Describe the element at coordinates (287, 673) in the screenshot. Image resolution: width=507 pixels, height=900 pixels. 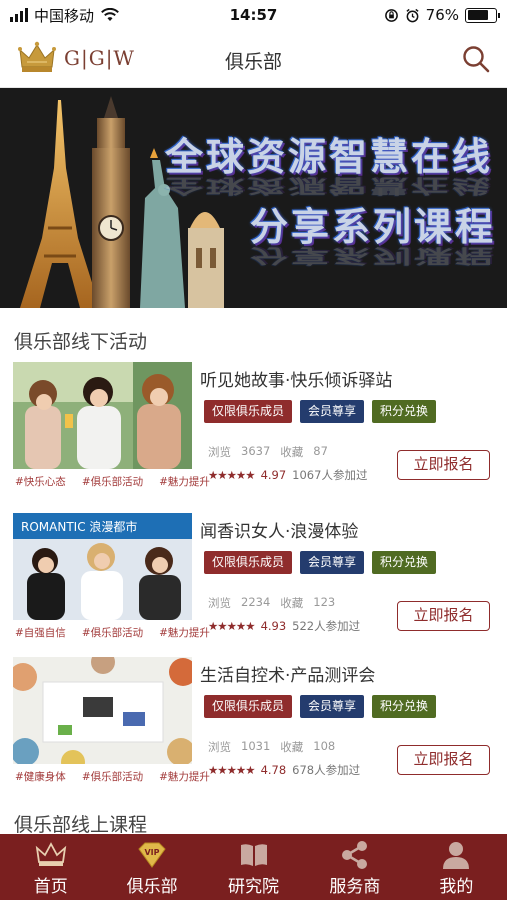
I see `activity-title: 生活自控术·产品测评会` at that location.